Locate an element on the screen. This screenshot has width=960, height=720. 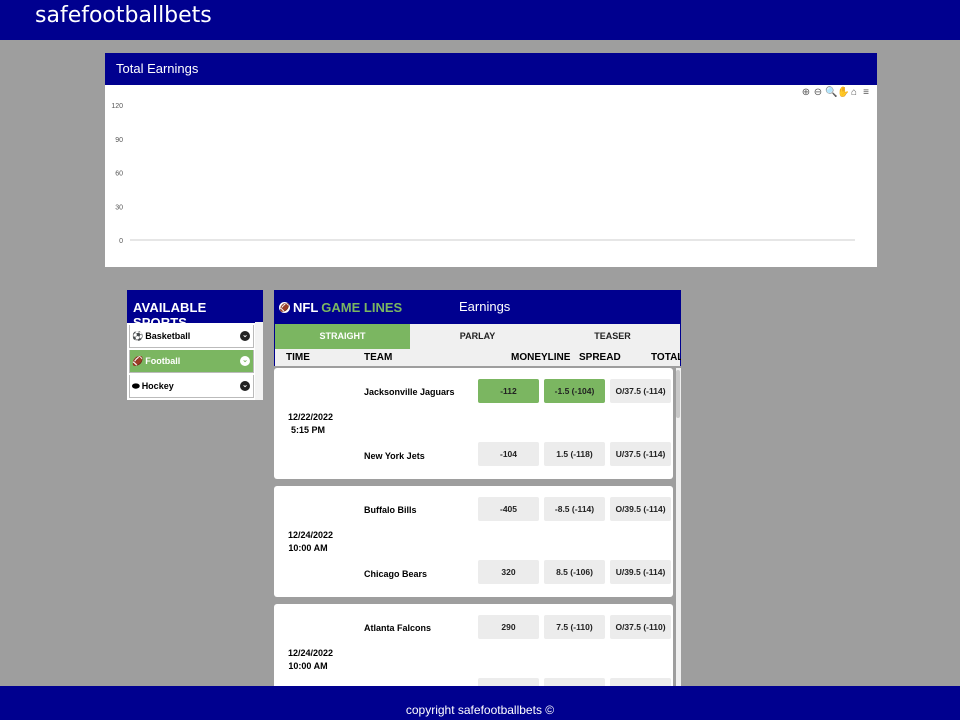
moneyline-button: -104 is located at coordinates (508, 454).